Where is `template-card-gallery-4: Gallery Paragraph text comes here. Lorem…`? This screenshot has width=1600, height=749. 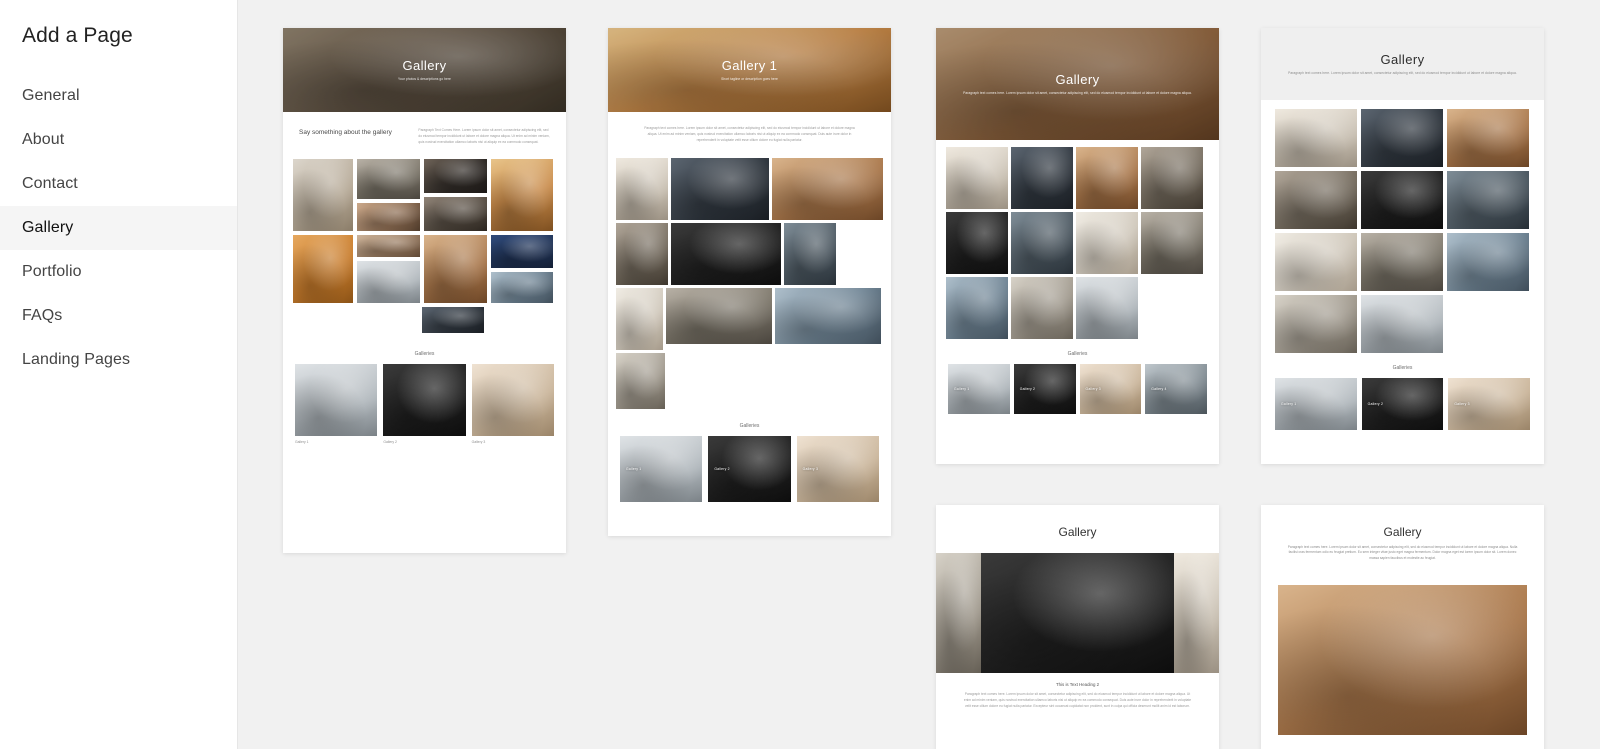 template-card-gallery-4: Gallery Paragraph text comes here. Lorem… is located at coordinates (1402, 246).